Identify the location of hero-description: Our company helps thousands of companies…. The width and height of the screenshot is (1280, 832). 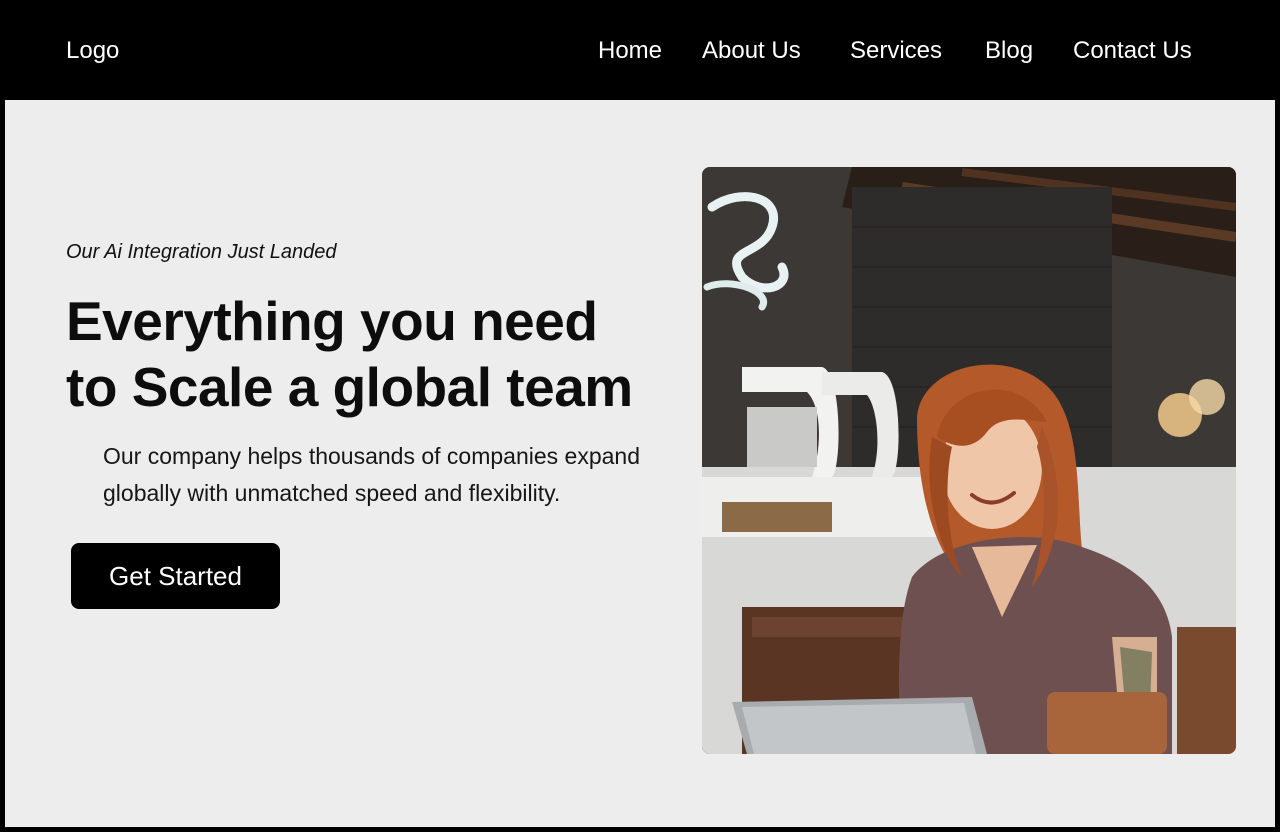
(371, 474).